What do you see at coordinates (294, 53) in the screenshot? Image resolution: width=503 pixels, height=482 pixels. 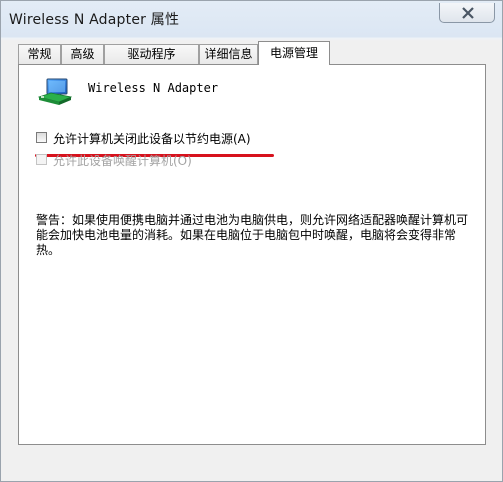 I see `tab-power-management: 电源管理` at bounding box center [294, 53].